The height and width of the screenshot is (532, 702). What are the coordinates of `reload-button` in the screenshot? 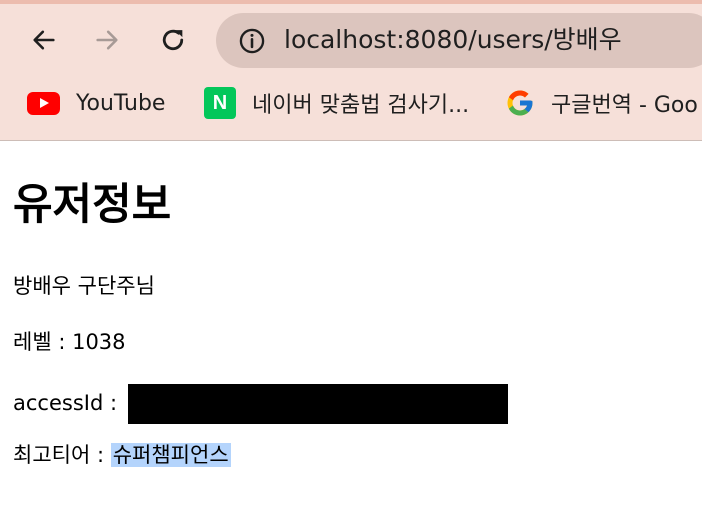 It's located at (173, 40).